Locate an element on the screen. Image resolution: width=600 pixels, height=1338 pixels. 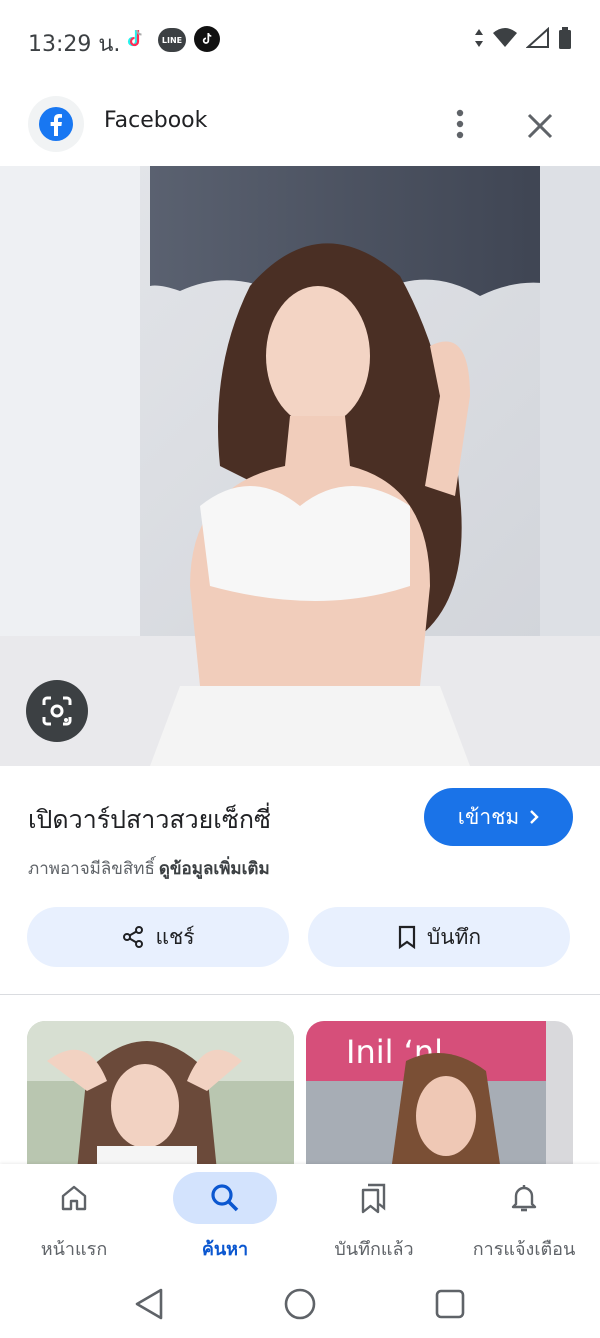
result-title: เปิดวาร์ปสาวสวยเซ็กซี่ is located at coordinates (149, 819).